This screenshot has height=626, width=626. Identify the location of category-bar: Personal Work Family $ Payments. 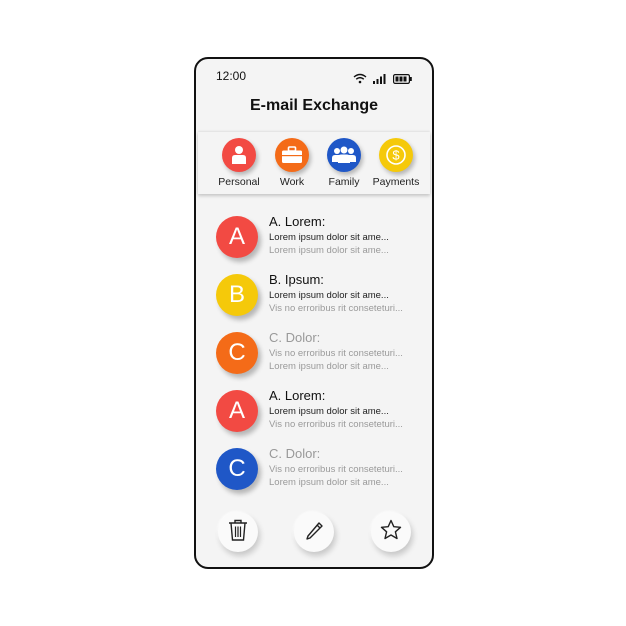
(314, 163).